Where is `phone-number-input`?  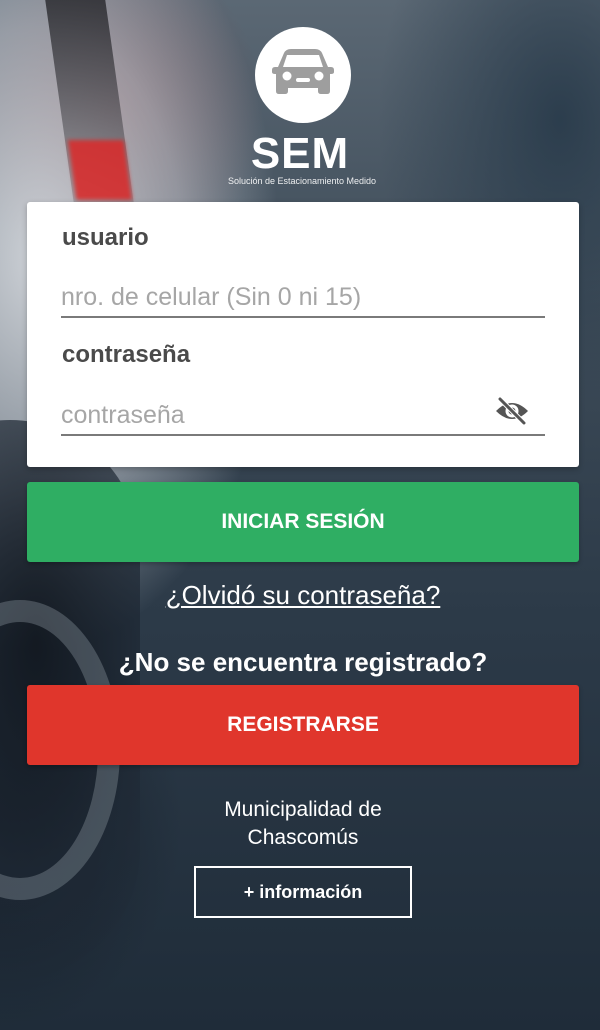
phone-number-input is located at coordinates (303, 298).